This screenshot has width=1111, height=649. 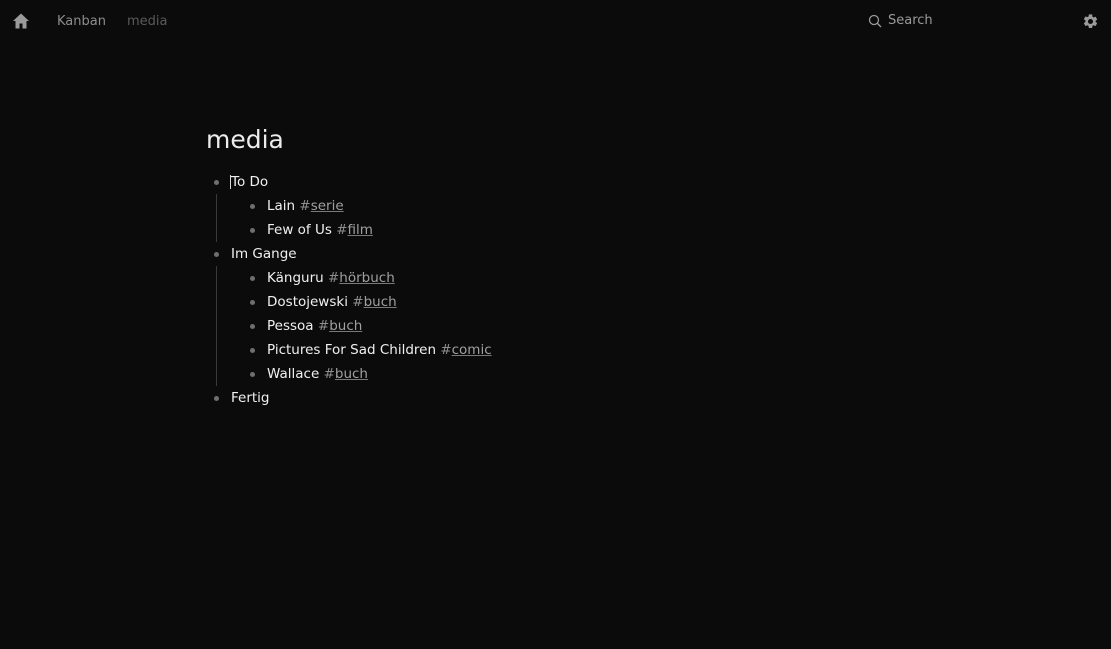 I want to click on outline-item: Im Gange, so click(x=506, y=254).